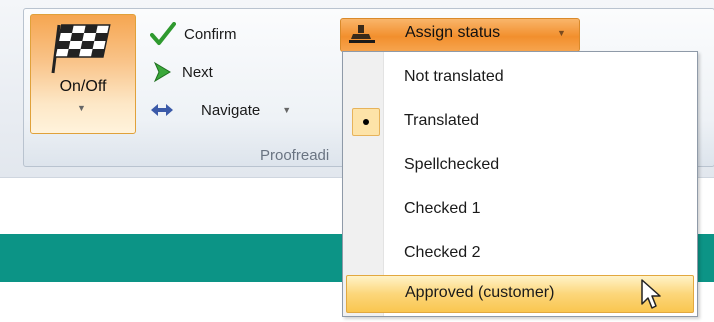 The height and width of the screenshot is (322, 714). I want to click on assign-status-button: Assign status ▼, so click(460, 35).